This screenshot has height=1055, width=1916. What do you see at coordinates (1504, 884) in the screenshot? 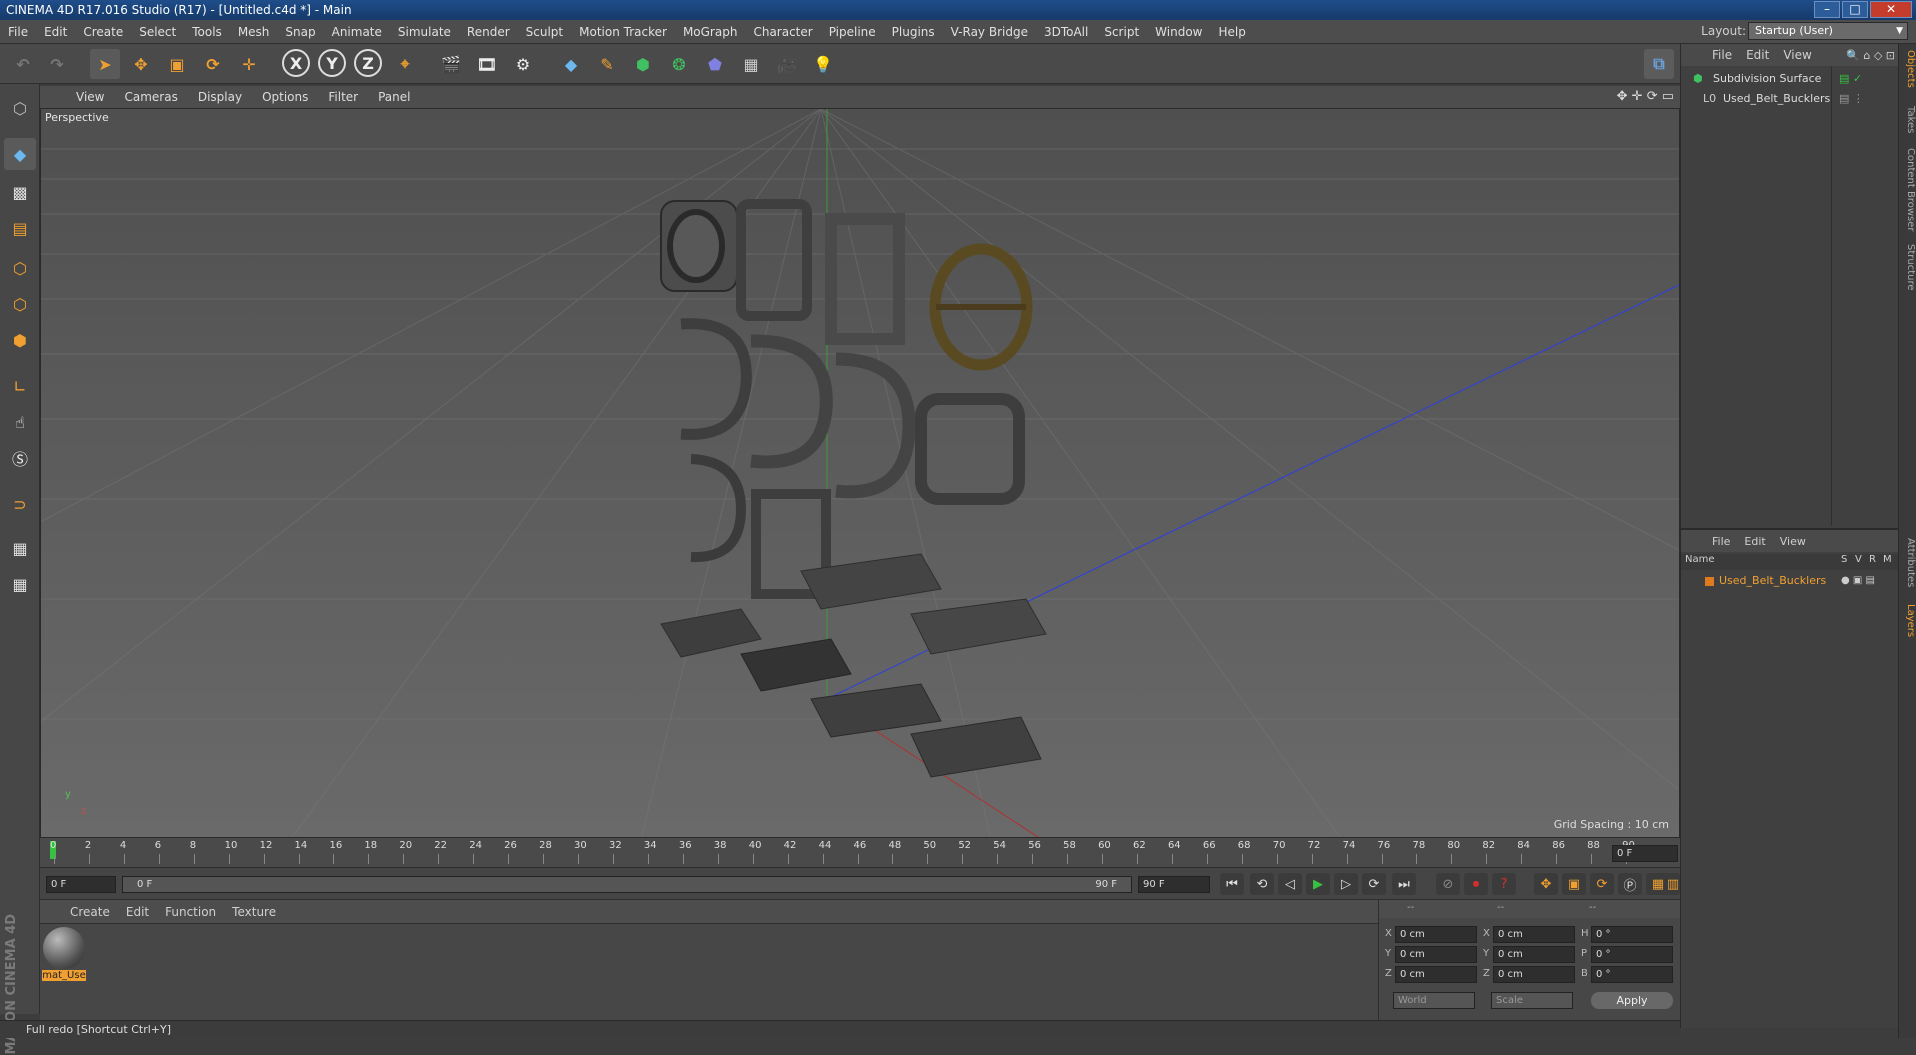
I see `autokey-icon: ?` at bounding box center [1504, 884].